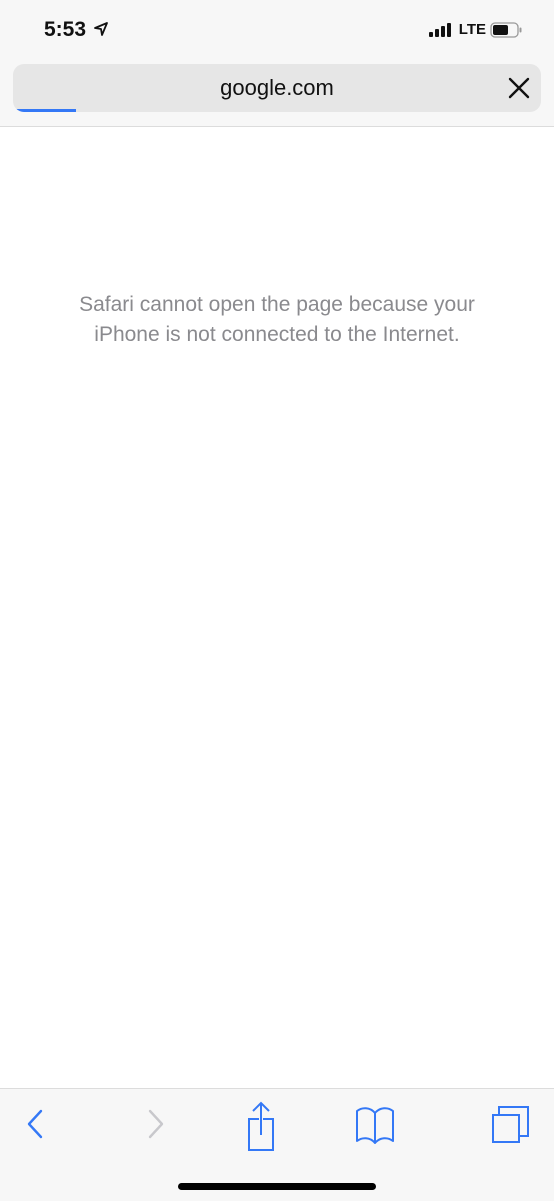 Image resolution: width=554 pixels, height=1201 pixels. What do you see at coordinates (277, 1186) in the screenshot?
I see `home-indicator` at bounding box center [277, 1186].